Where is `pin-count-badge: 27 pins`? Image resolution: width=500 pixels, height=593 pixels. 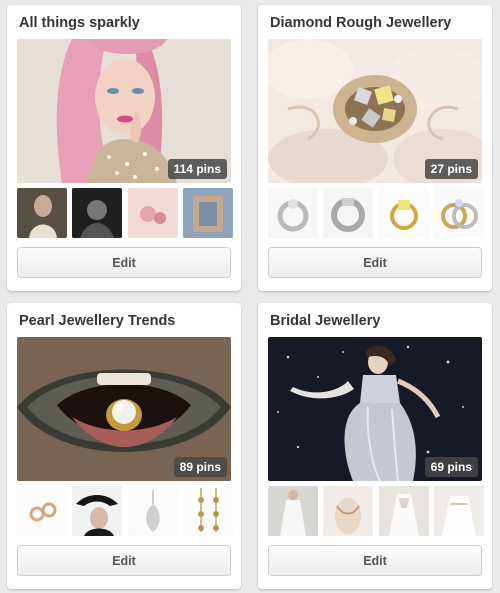 pin-count-badge: 27 pins is located at coordinates (451, 169).